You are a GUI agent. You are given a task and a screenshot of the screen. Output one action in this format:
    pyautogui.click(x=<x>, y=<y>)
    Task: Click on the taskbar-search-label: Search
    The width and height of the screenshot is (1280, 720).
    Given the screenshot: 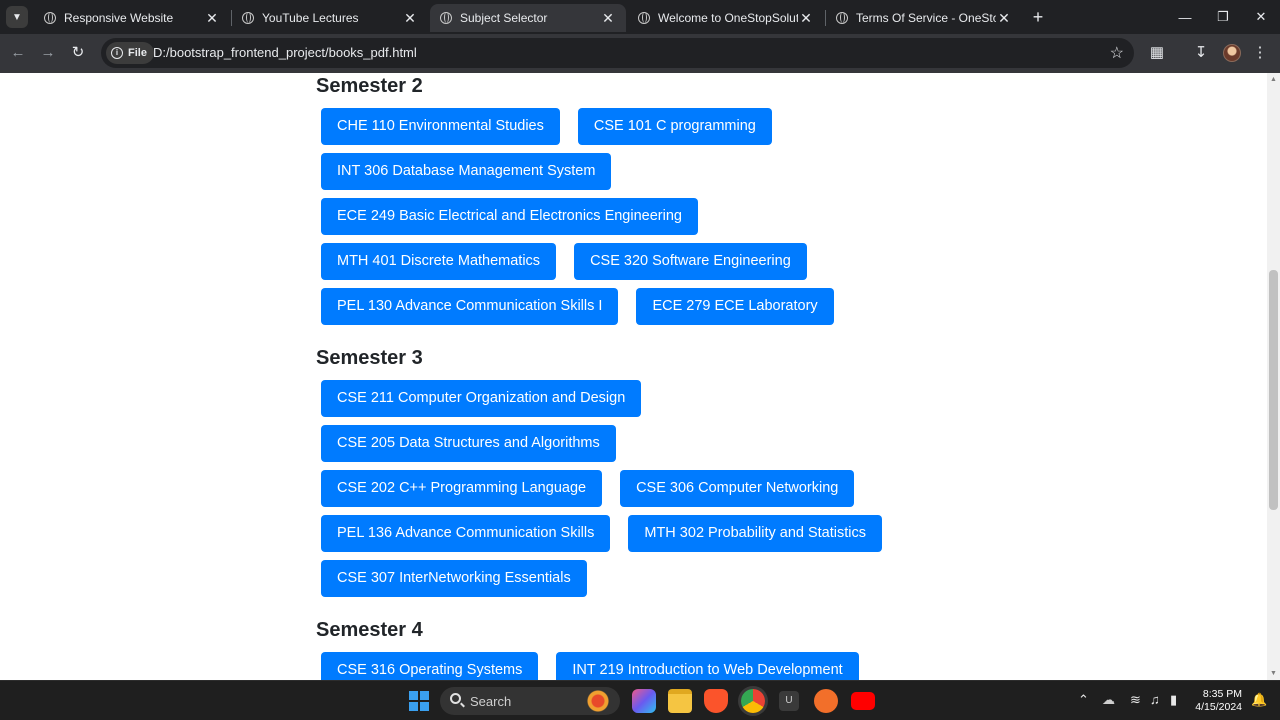 What is the action you would take?
    pyautogui.click(x=491, y=701)
    